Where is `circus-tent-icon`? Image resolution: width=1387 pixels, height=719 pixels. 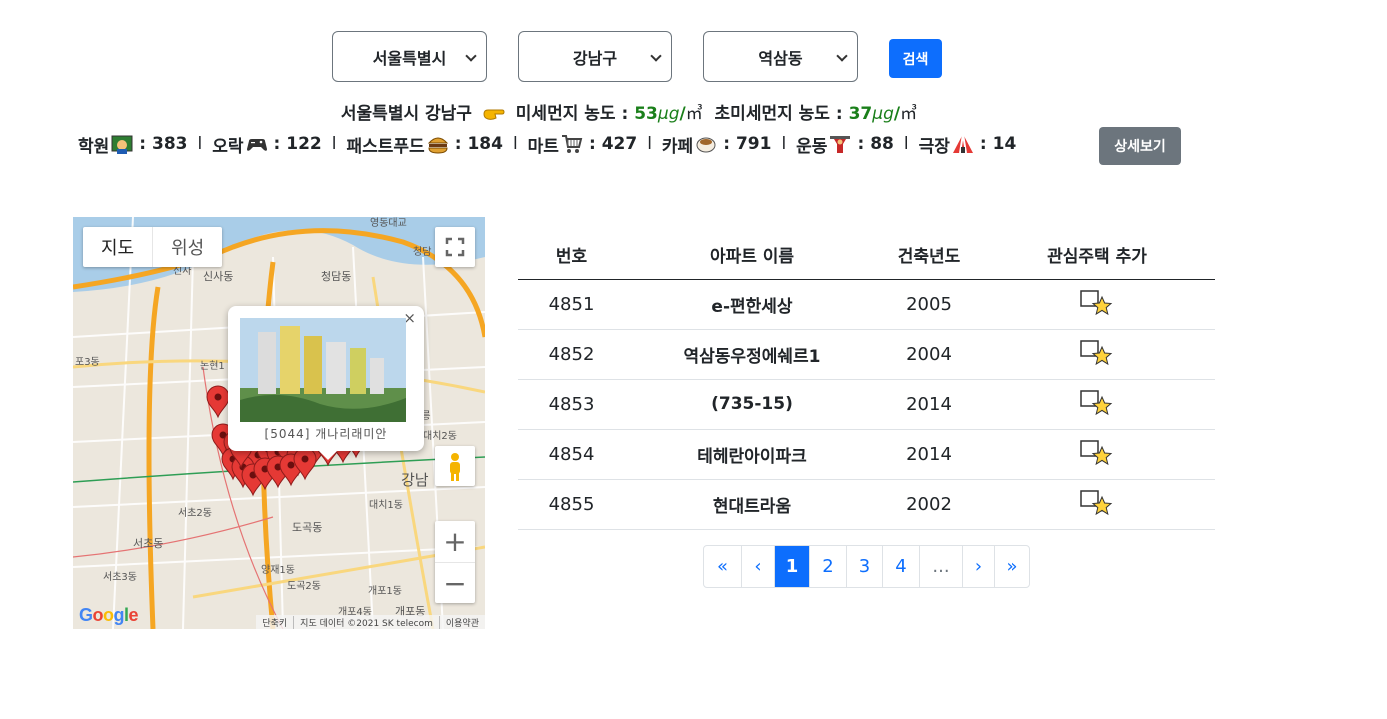
circus-tent-icon is located at coordinates (962, 143).